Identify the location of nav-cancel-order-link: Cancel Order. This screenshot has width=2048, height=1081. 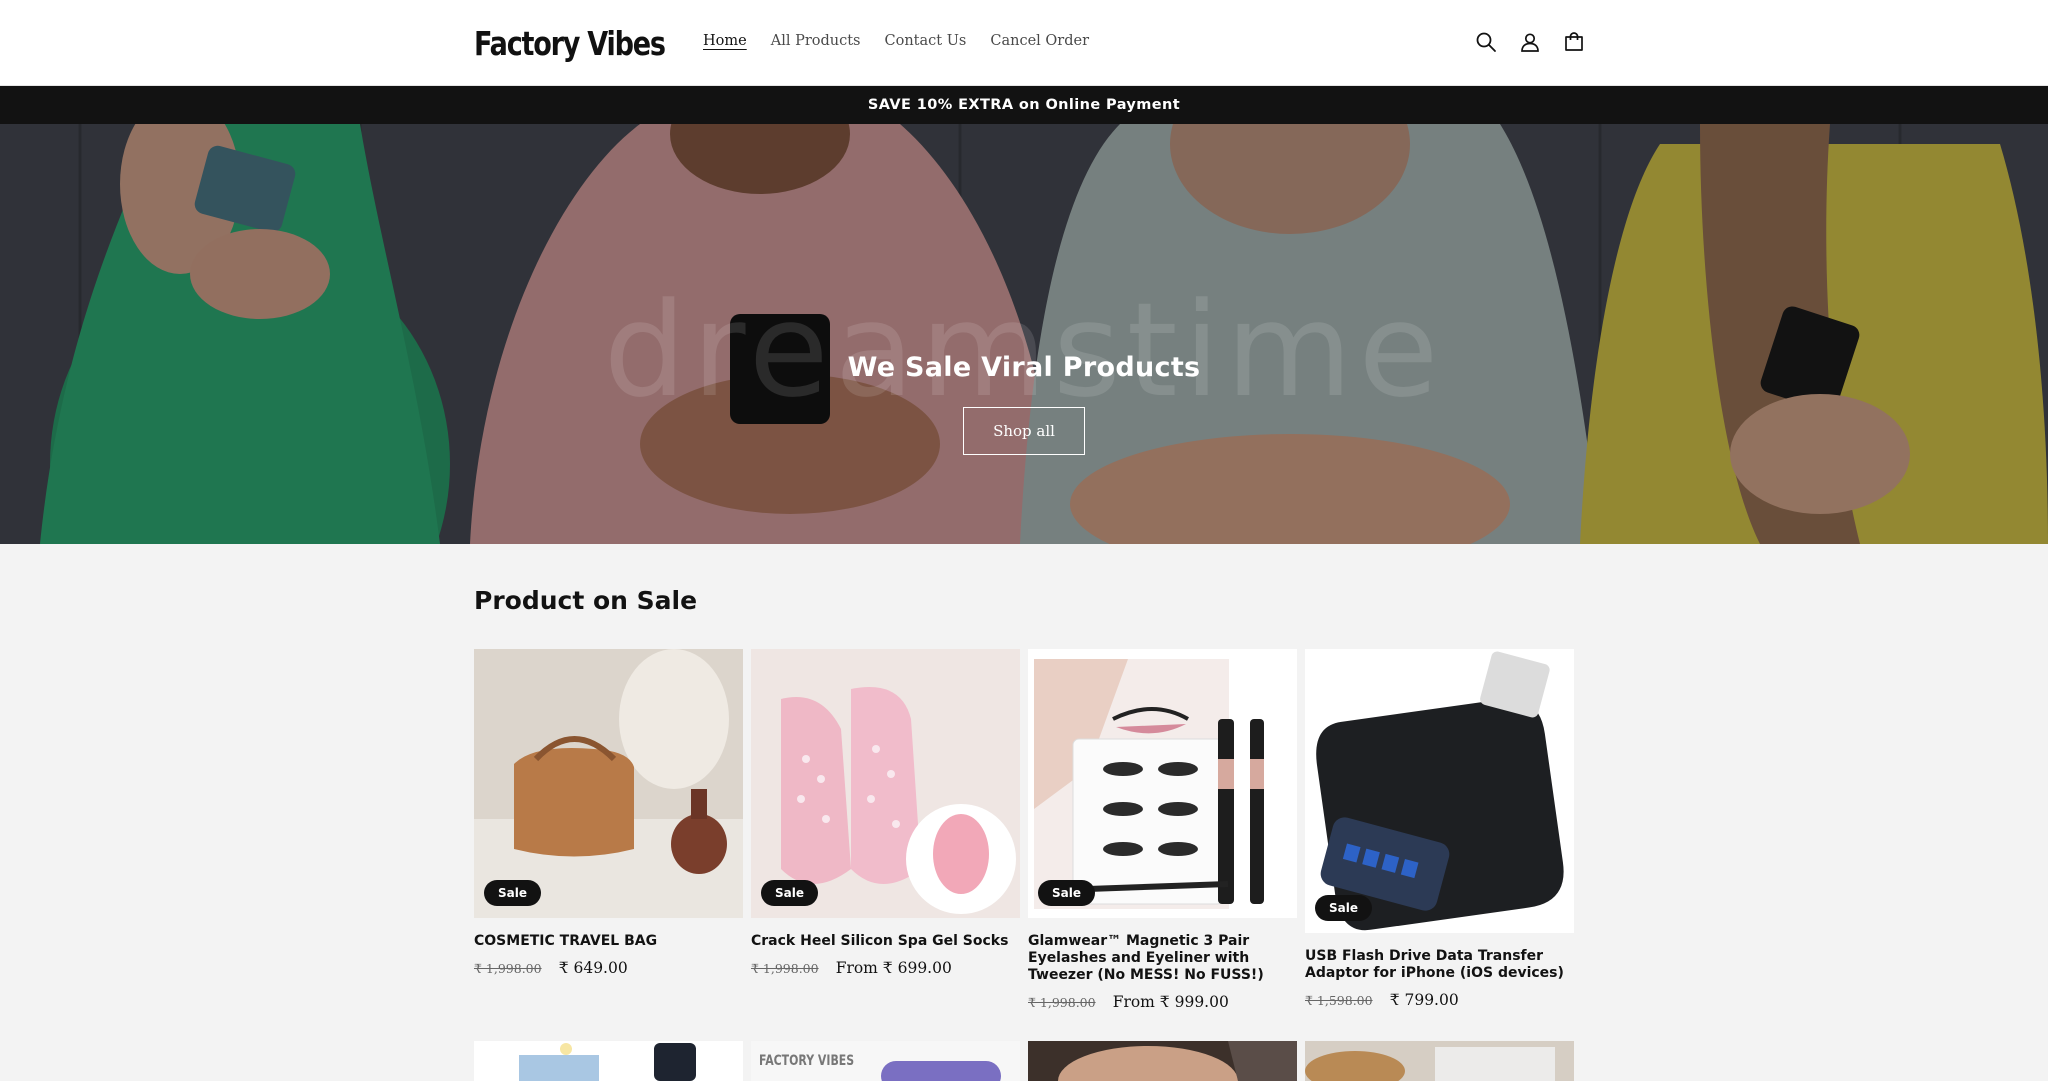
(1039, 41).